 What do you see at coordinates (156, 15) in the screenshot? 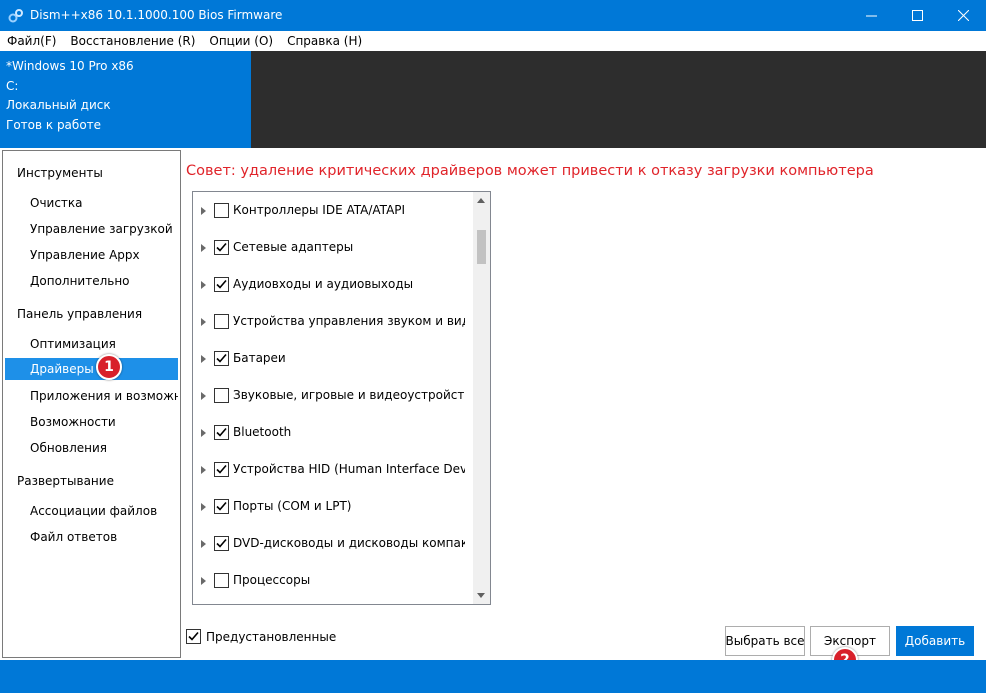
I see `window-title: Dism++x86 10.1.1000.100 Bios Firmware` at bounding box center [156, 15].